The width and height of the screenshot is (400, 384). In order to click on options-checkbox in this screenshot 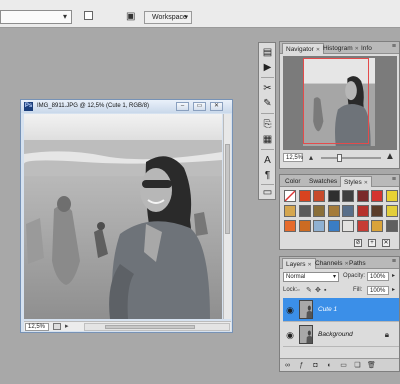, I will do `click(88, 15)`.